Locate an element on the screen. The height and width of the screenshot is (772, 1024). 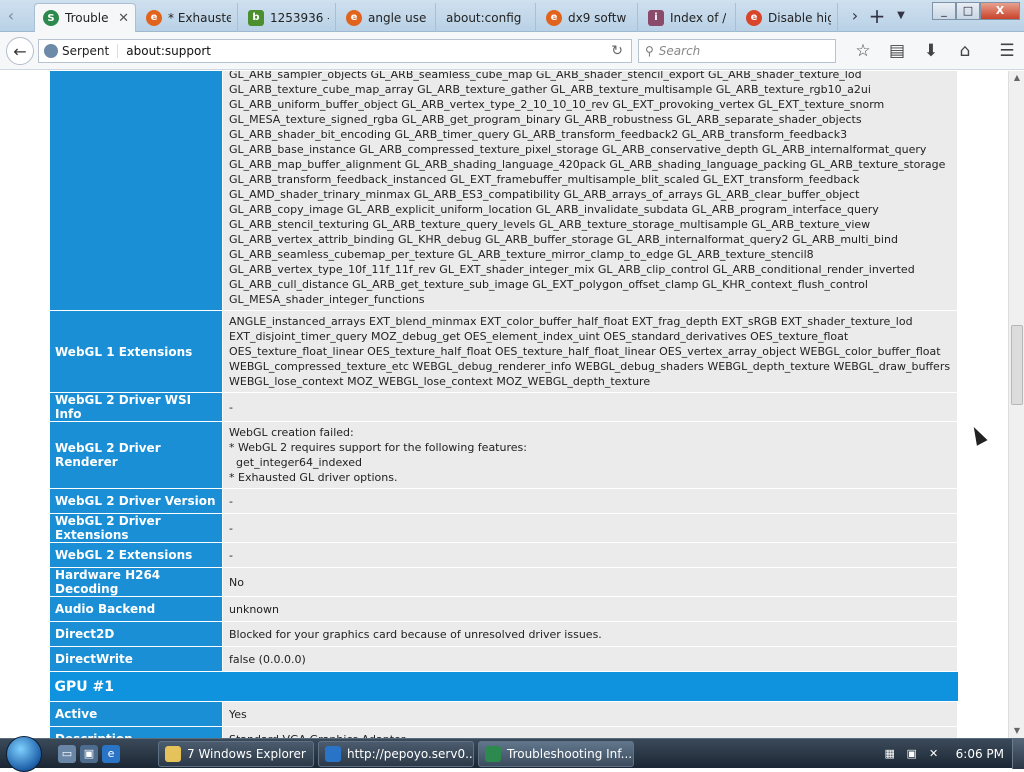
show-desktop-icon: ▭ is located at coordinates (67, 754).